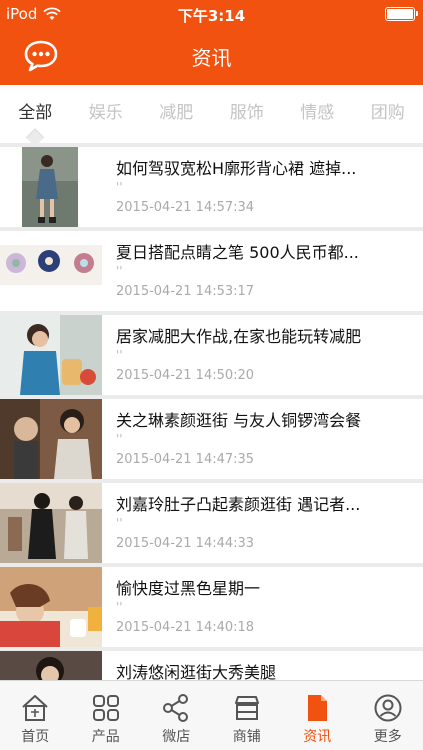 This screenshot has width=423, height=750. Describe the element at coordinates (247, 114) in the screenshot. I see `tab-clothing: 服饰` at that location.